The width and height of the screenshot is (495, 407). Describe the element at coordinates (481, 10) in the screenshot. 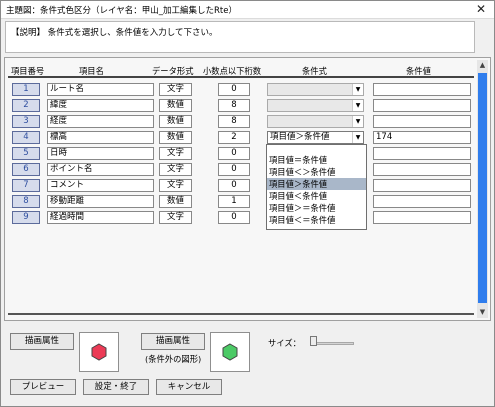

I see `close-button: ✕` at that location.